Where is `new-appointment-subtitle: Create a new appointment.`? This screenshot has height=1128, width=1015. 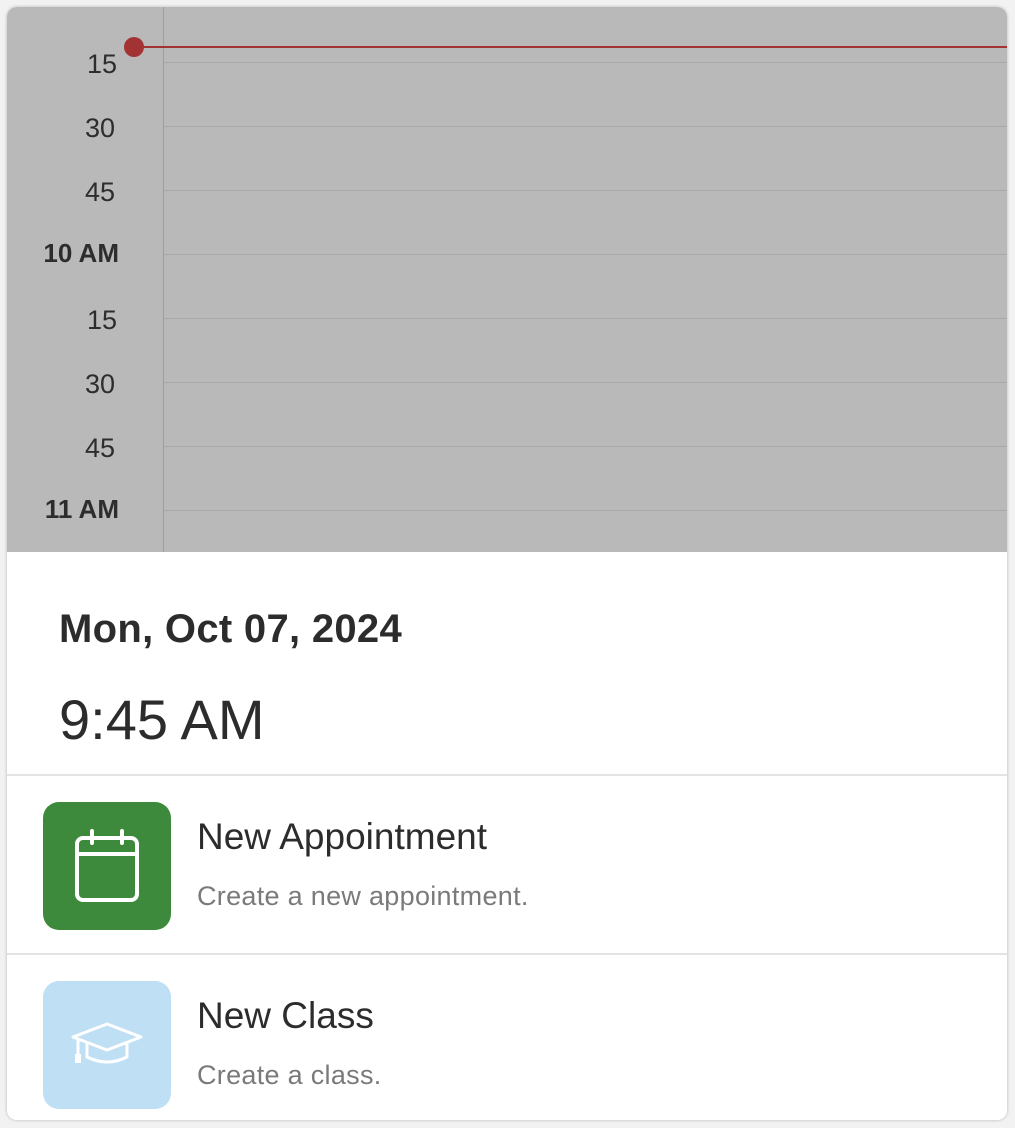 new-appointment-subtitle: Create a new appointment. is located at coordinates (363, 896).